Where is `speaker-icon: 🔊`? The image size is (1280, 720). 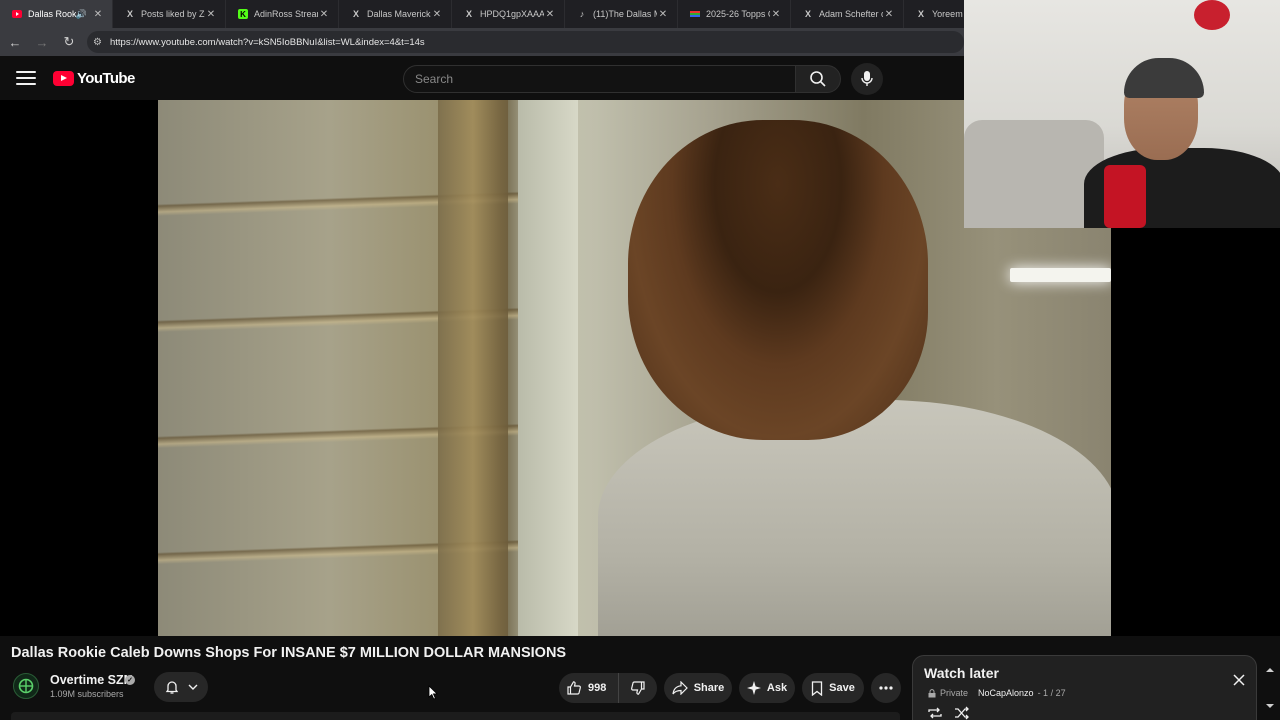 speaker-icon: 🔊 is located at coordinates (81, 14).